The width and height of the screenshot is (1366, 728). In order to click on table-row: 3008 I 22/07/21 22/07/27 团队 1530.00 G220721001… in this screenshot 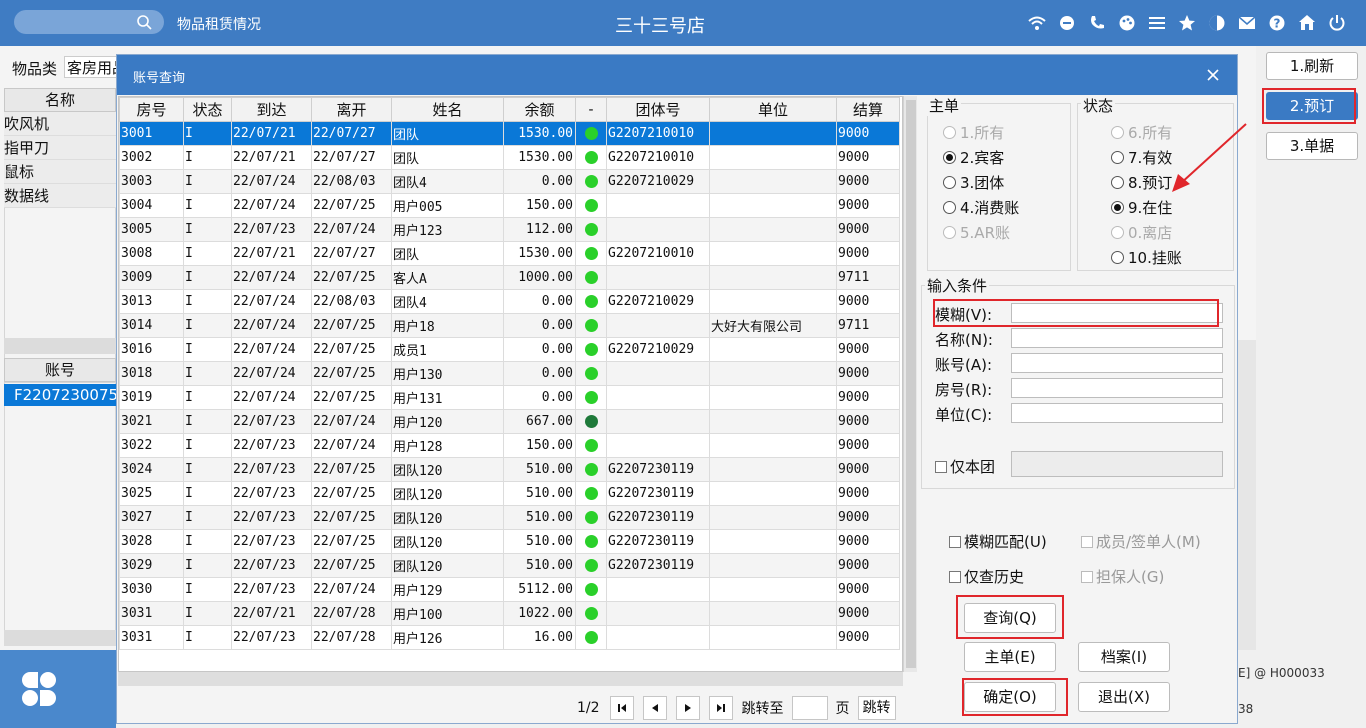, I will do `click(509, 253)`.